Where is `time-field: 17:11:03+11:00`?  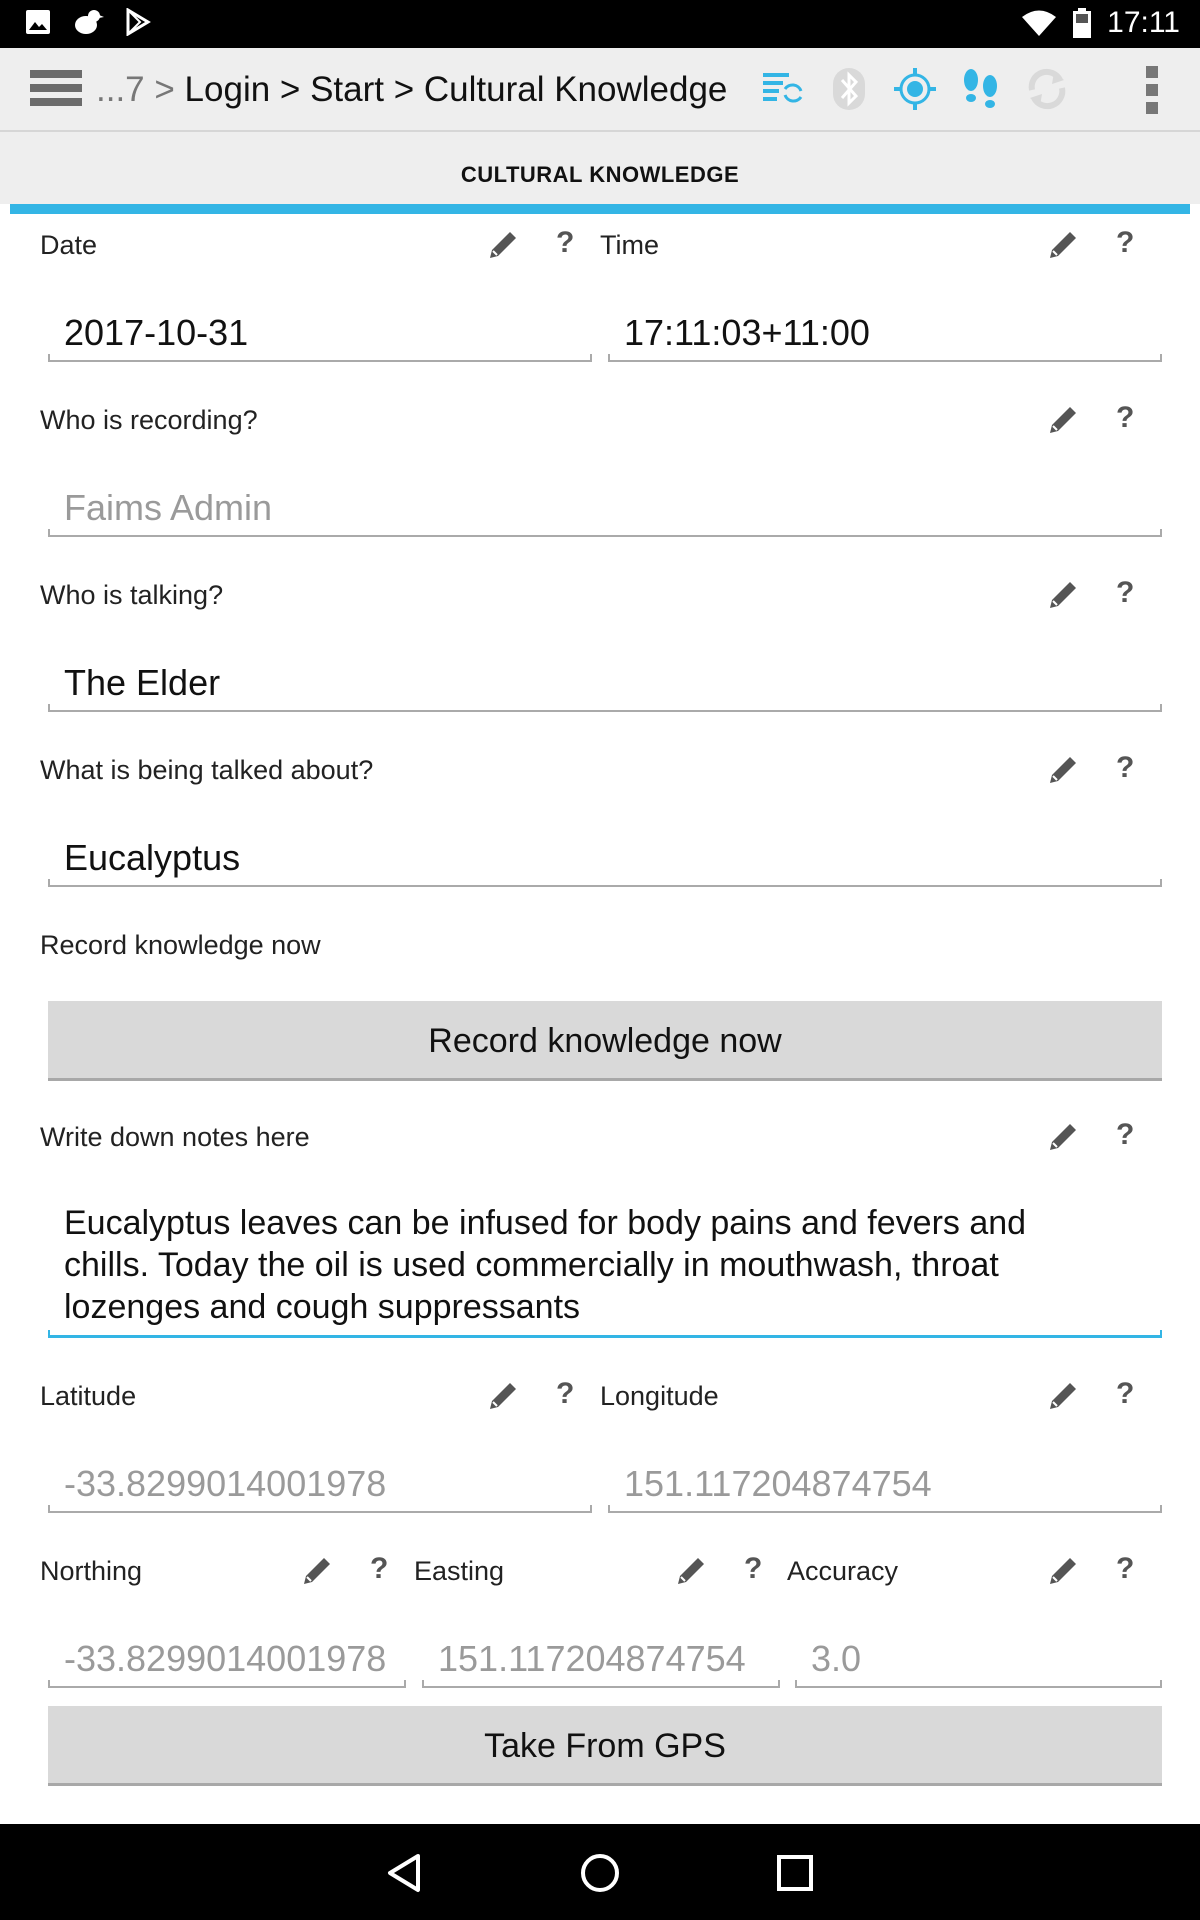
time-field: 17:11:03+11:00 is located at coordinates (747, 333).